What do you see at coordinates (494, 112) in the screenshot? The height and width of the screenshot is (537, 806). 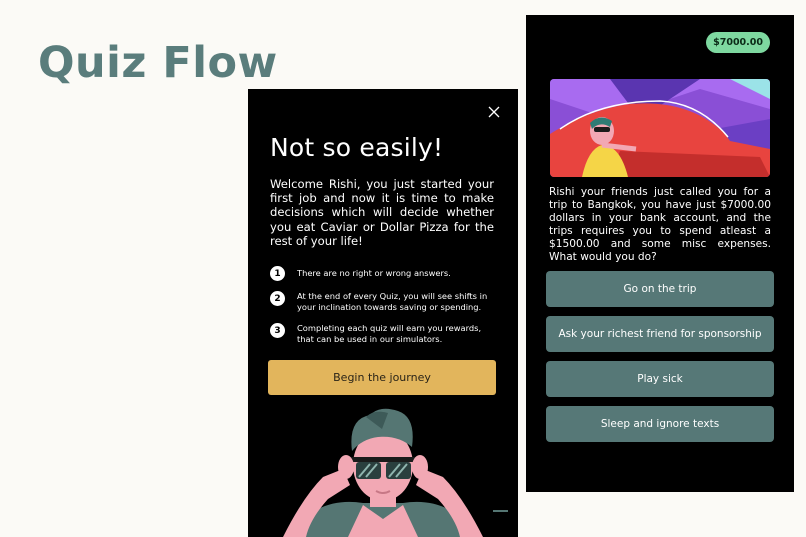 I see `close-icon` at bounding box center [494, 112].